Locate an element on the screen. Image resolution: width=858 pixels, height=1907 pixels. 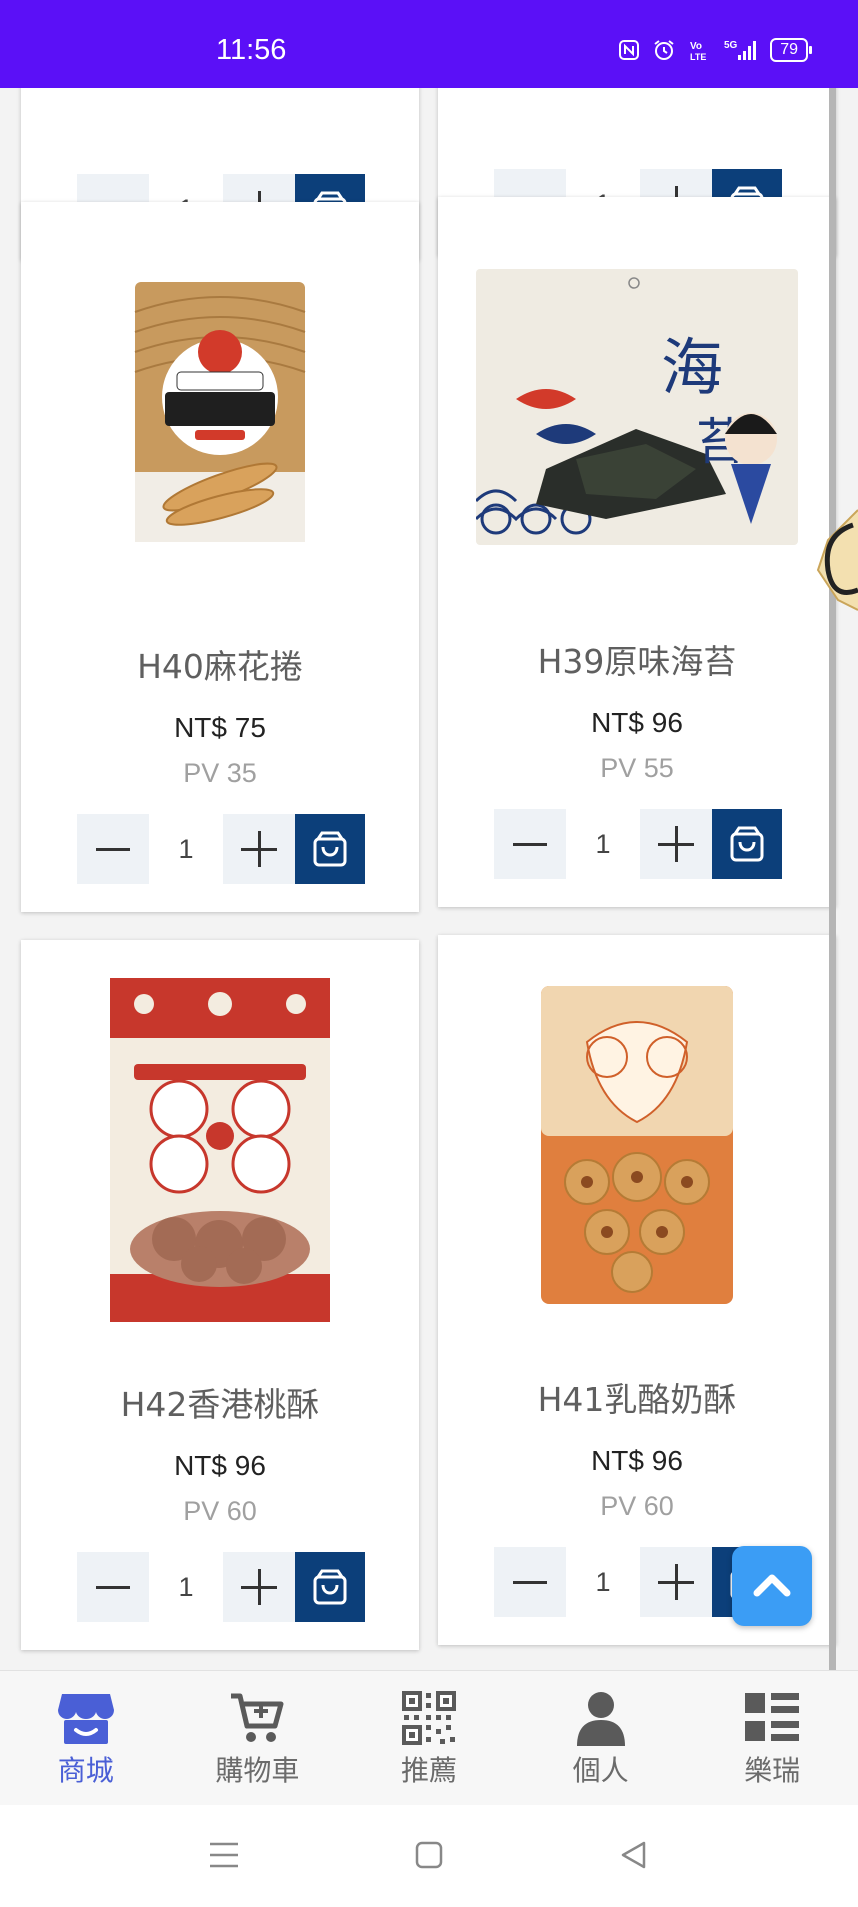
nav-label: 購物車 is located at coordinates (257, 1770).